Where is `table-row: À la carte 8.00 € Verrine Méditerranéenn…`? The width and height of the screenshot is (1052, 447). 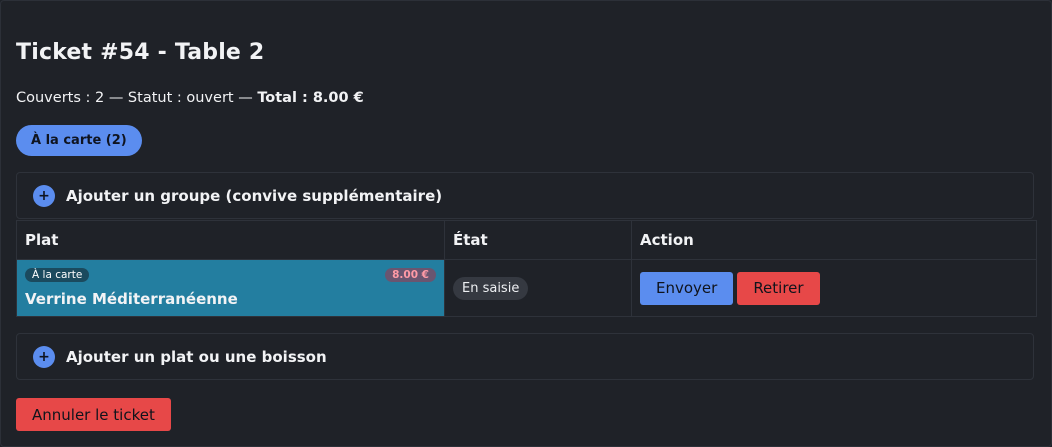
table-row: À la carte 8.00 € Verrine Méditerranéenn… is located at coordinates (526, 288).